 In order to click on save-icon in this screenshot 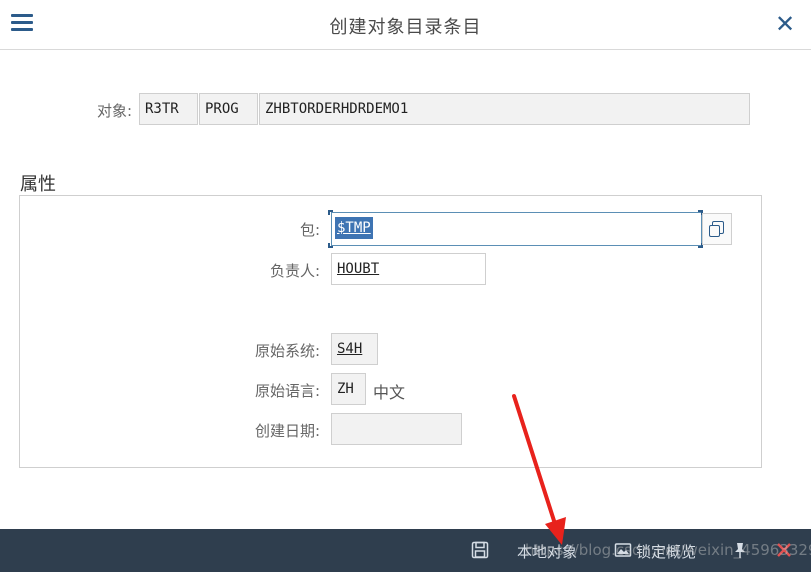, I will do `click(480, 550)`.